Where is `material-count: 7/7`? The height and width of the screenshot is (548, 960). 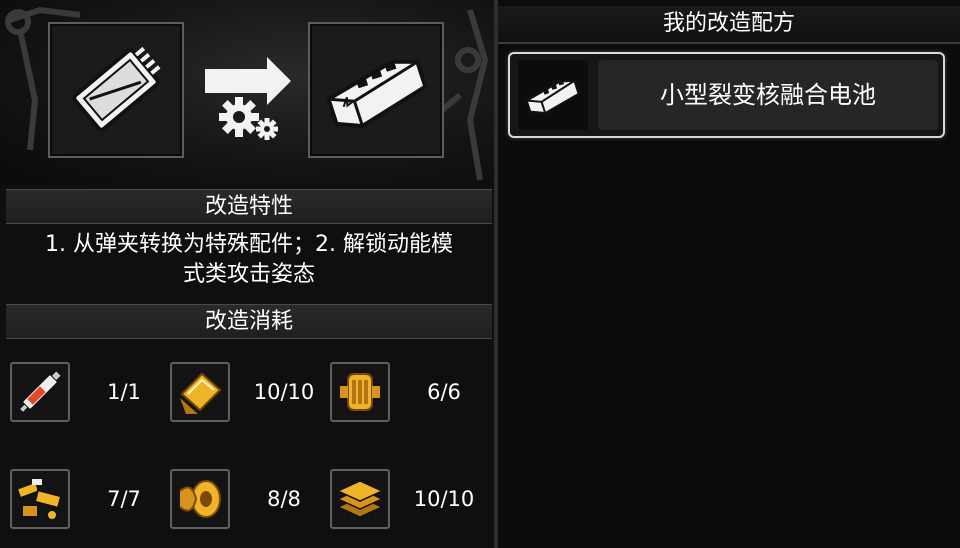
material-count: 7/7 is located at coordinates (124, 499).